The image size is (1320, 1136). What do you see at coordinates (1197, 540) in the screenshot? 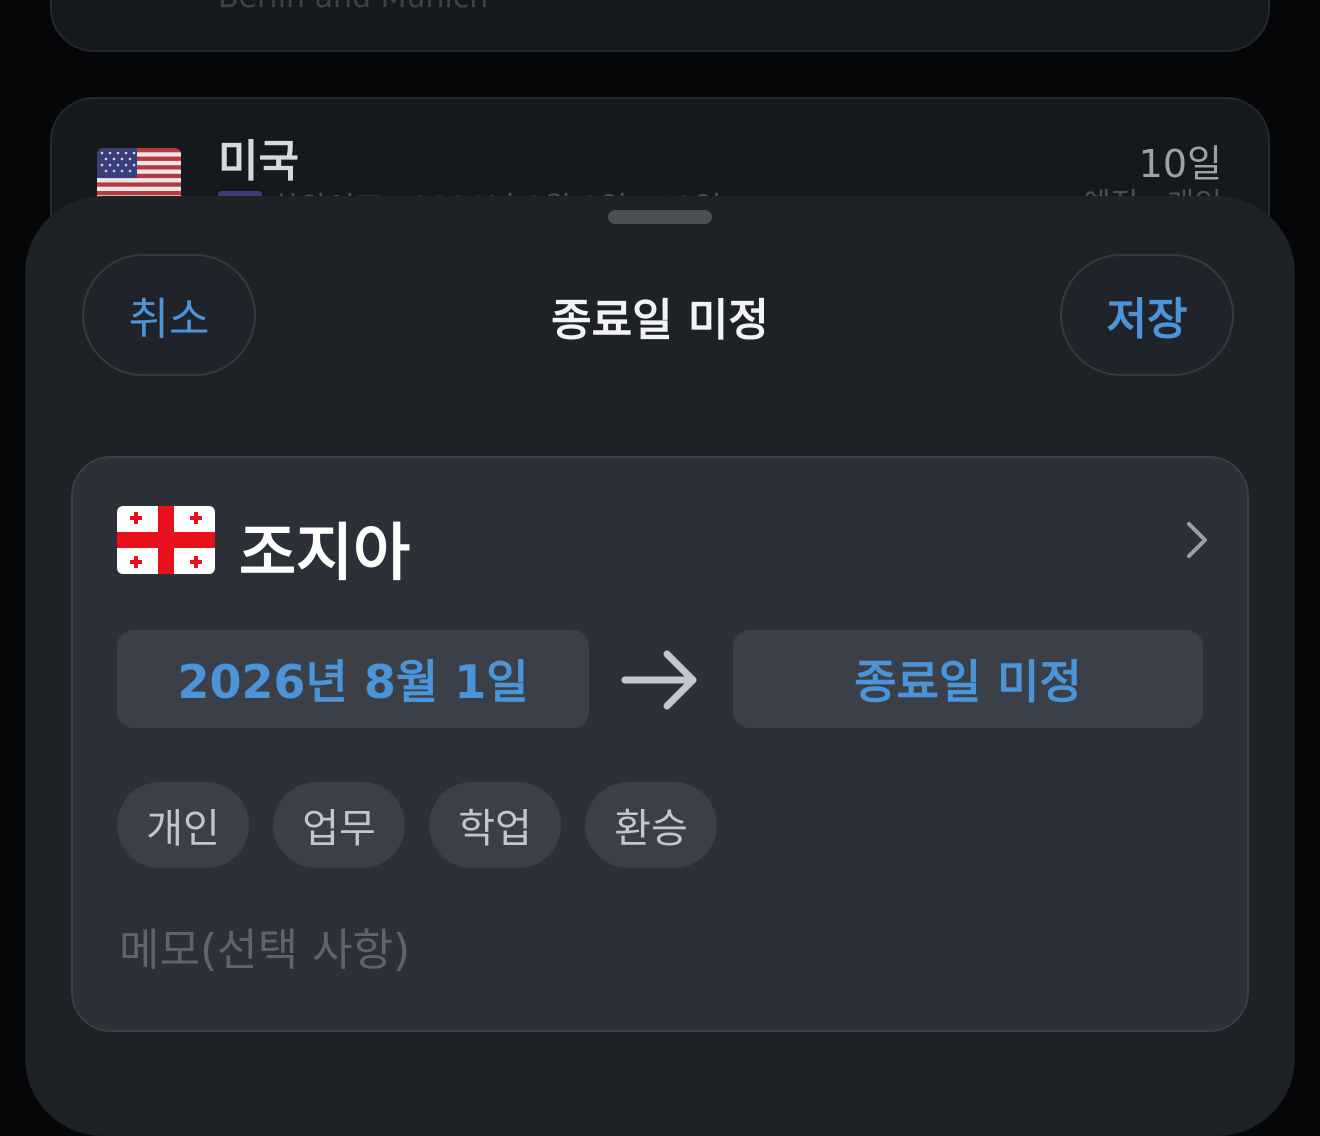
I see `chevron-right-icon` at bounding box center [1197, 540].